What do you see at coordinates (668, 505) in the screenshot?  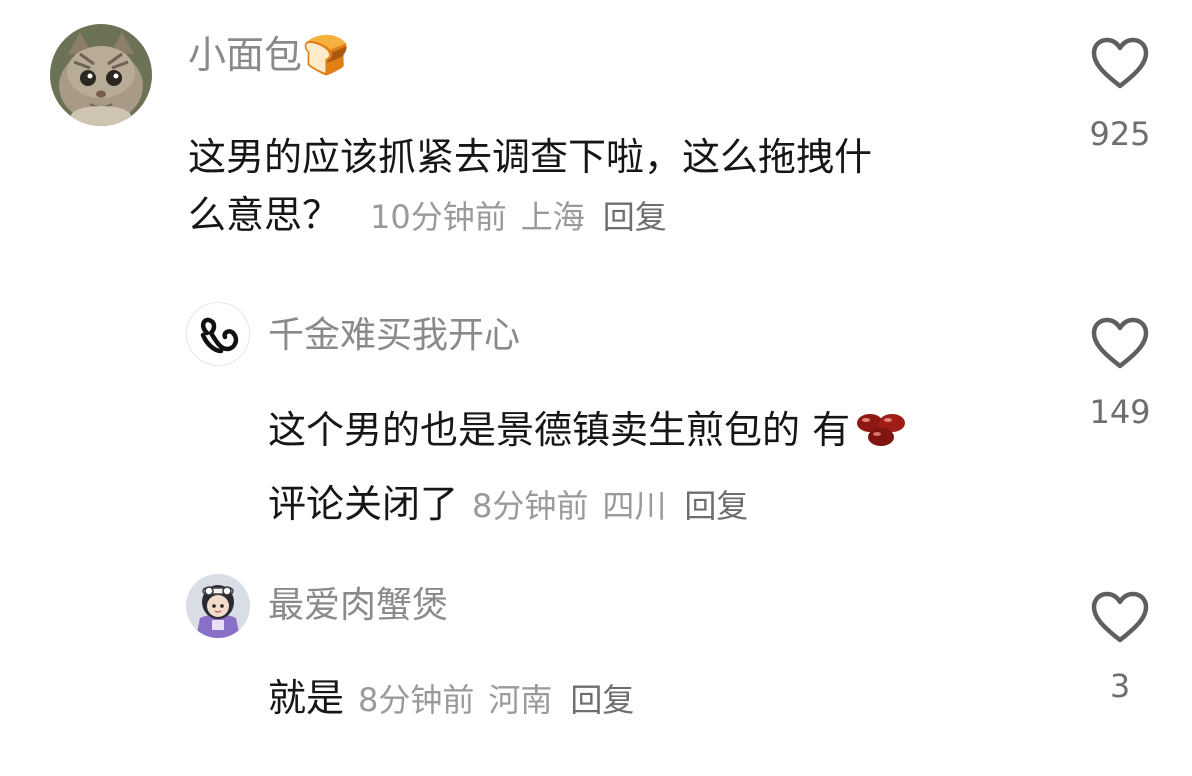 I see `comment-text-last-line: 评论关闭了 8分钟前 四川 回复` at bounding box center [668, 505].